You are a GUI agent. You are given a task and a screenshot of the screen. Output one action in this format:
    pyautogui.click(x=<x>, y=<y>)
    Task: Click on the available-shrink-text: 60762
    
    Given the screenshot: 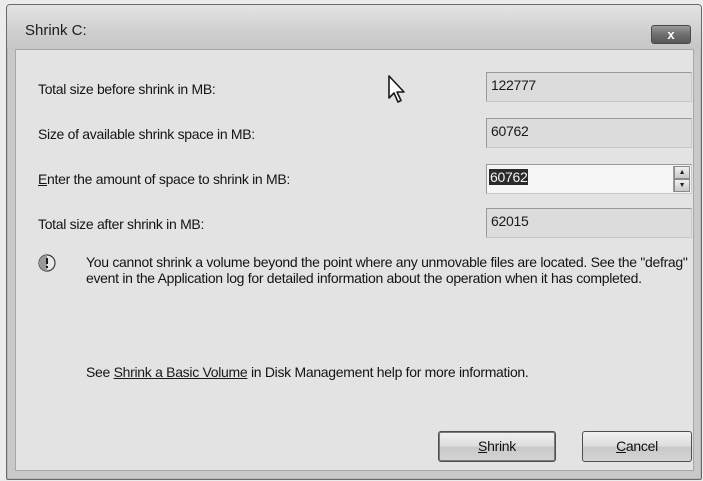 What is the action you would take?
    pyautogui.click(x=510, y=131)
    